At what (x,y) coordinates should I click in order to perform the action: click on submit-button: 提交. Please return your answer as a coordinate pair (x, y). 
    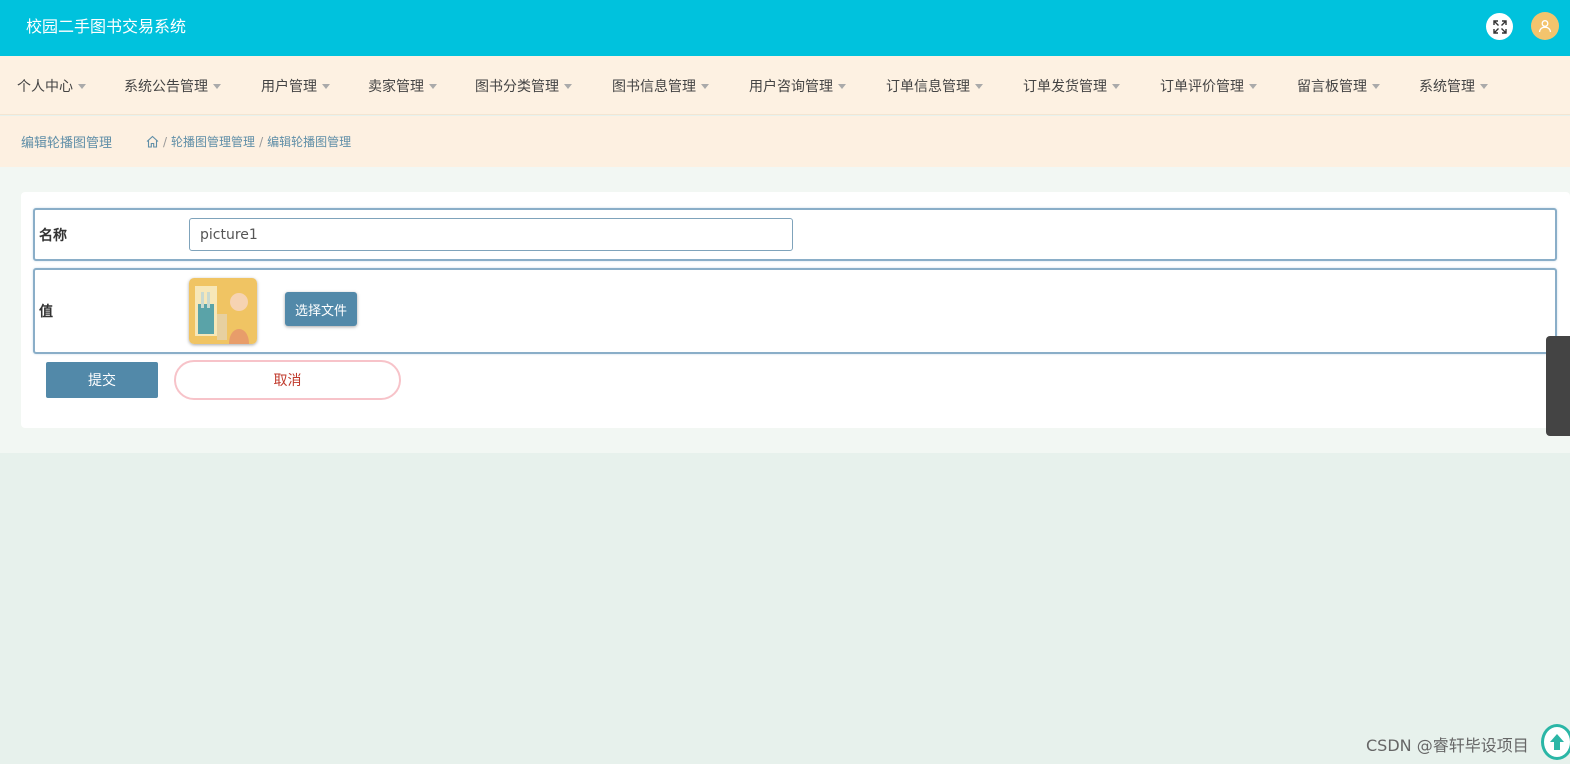
    Looking at the image, I should click on (102, 380).